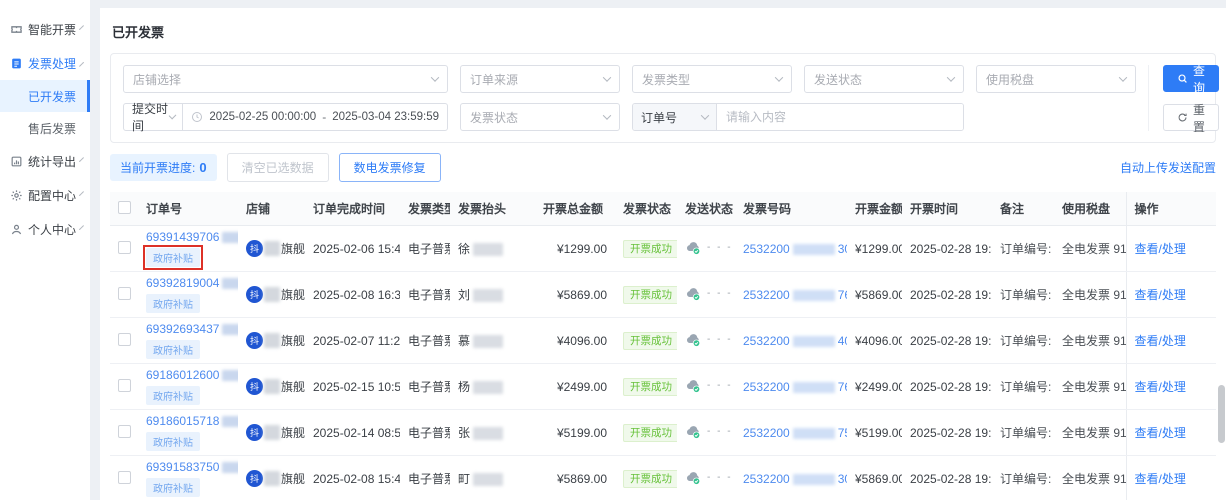 The height and width of the screenshot is (500, 1226). Describe the element at coordinates (1168, 167) in the screenshot. I see `auto-upload-config-link: 自动上传发送配置` at that location.